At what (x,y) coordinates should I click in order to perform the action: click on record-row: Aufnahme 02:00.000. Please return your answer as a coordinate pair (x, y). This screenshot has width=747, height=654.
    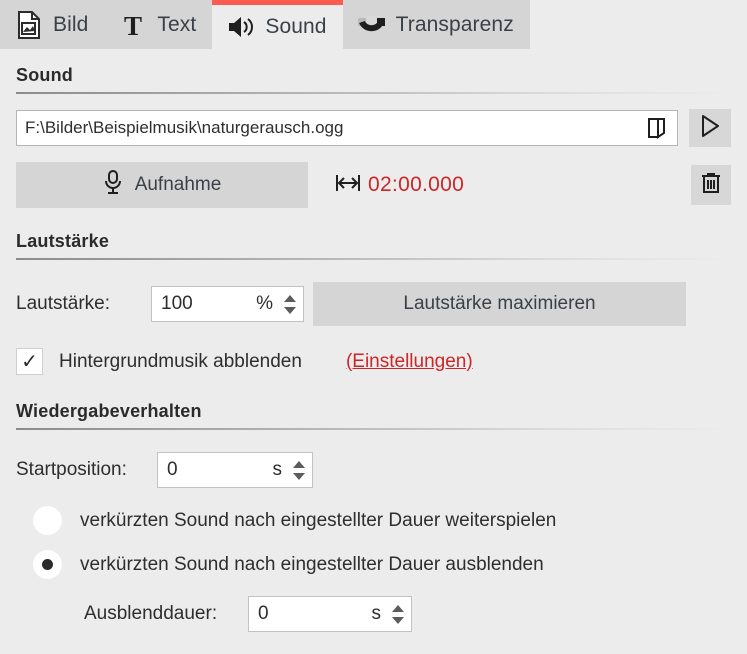
    Looking at the image, I should click on (373, 185).